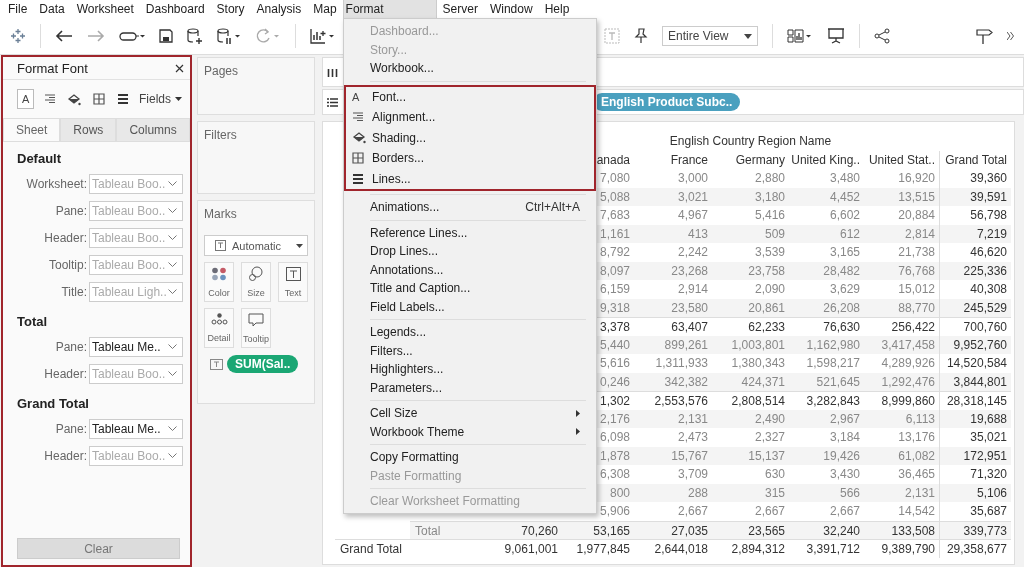 This screenshot has height=567, width=1024. I want to click on table-cell: 70,260, so click(523, 529).